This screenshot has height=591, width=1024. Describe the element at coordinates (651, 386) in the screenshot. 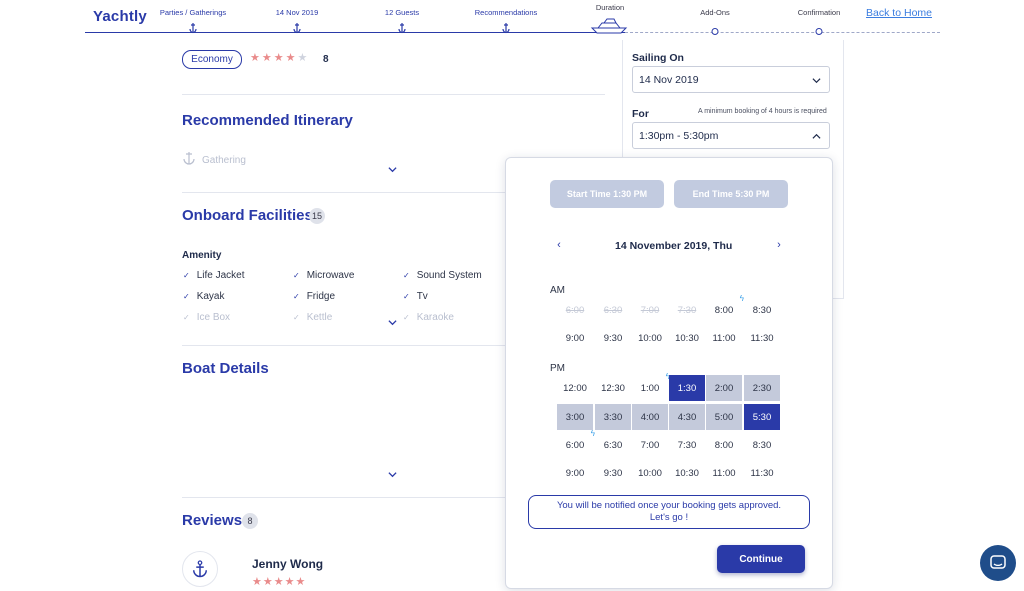

I see `time-slot: 1:00 ϟ` at that location.